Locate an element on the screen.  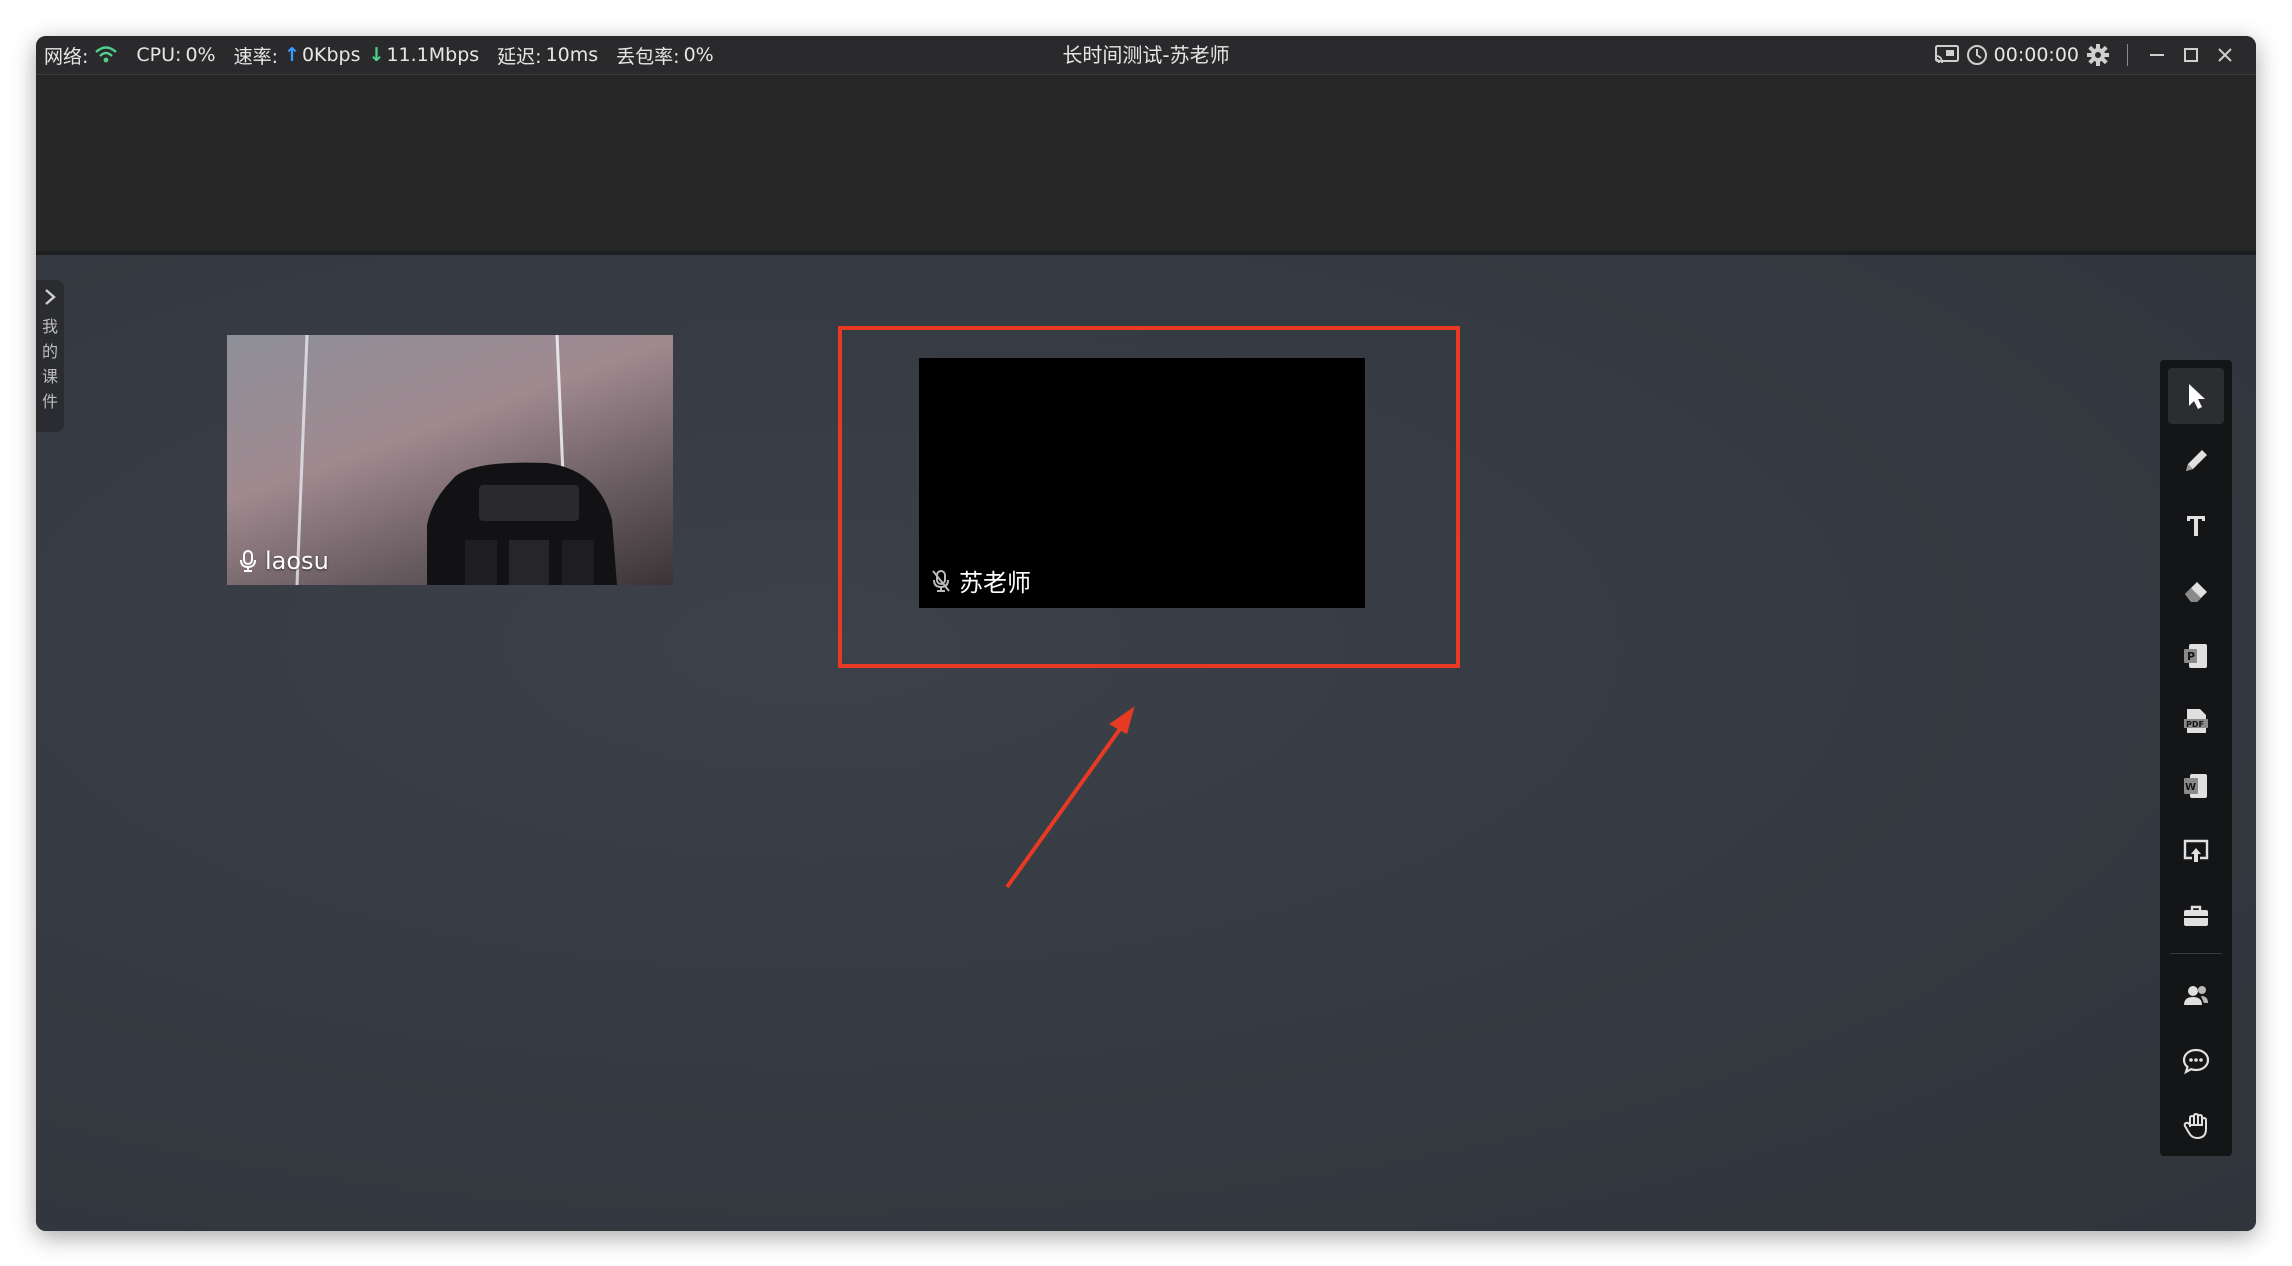
ppt-tool: P is located at coordinates (2196, 656).